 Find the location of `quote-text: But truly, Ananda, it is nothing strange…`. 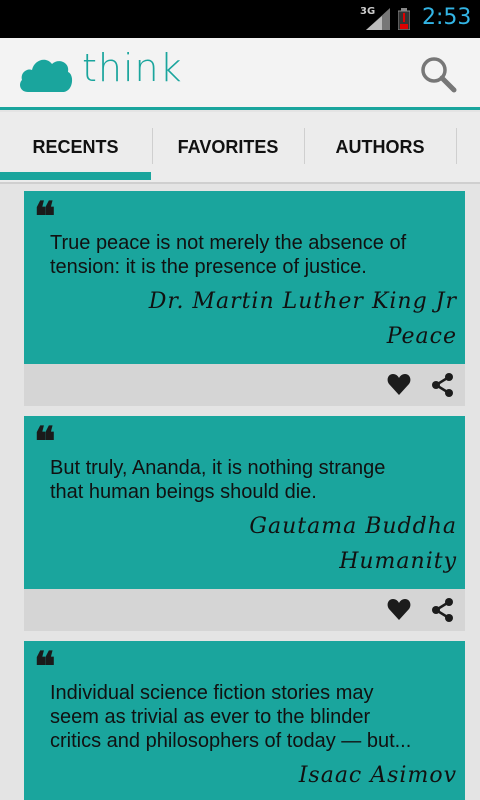

quote-text: But truly, Ananda, it is nothing strange… is located at coordinates (250, 480).